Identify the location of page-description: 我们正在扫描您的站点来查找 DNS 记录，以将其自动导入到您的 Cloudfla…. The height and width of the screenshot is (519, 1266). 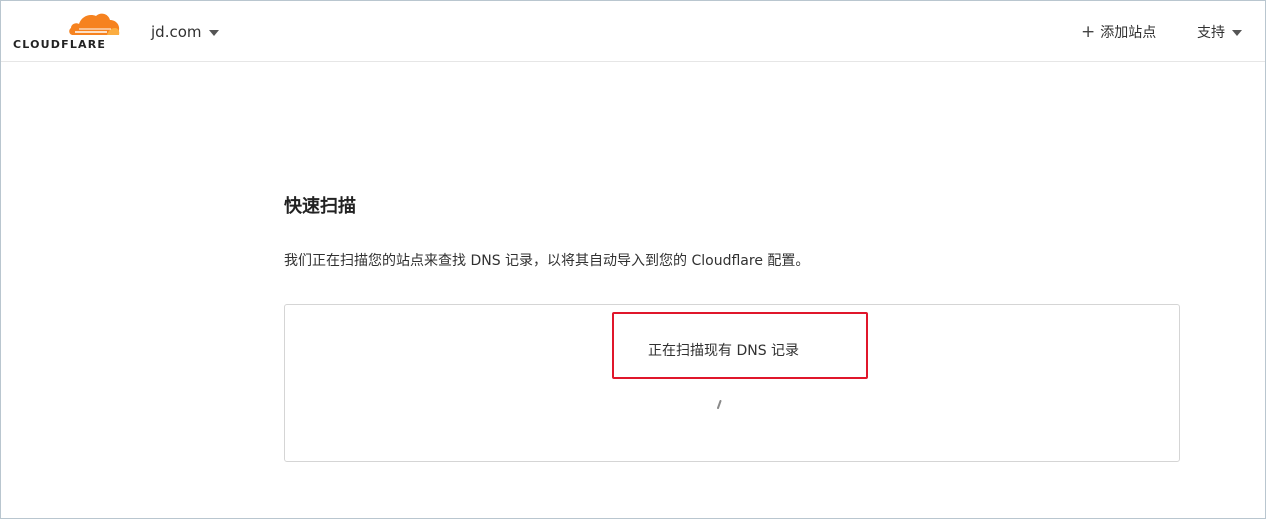
(547, 261).